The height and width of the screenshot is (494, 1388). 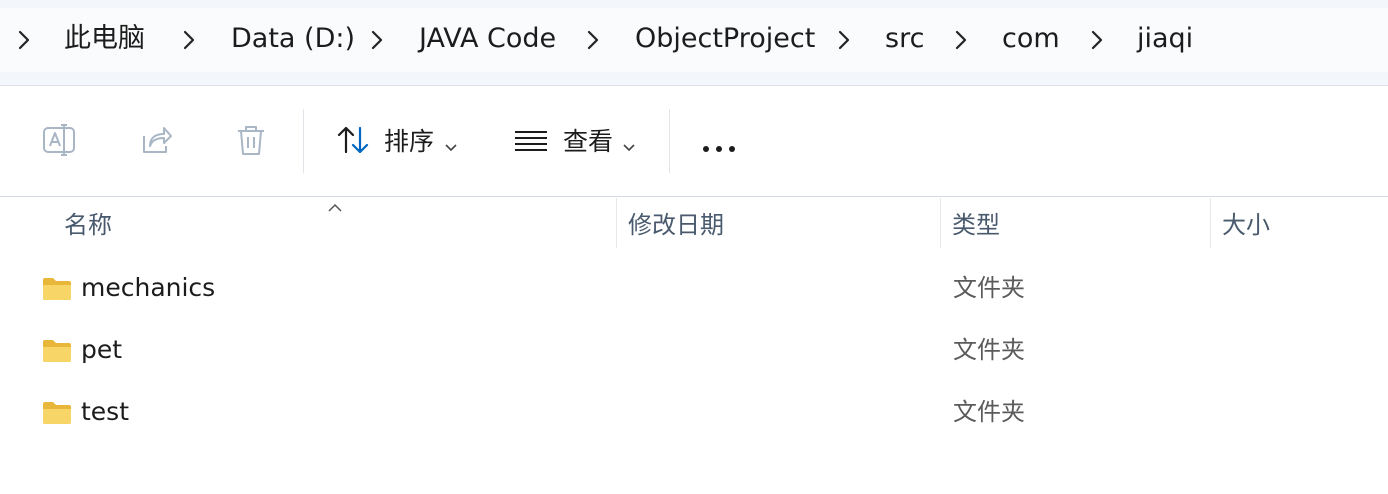 What do you see at coordinates (976, 225) in the screenshot?
I see `column-header-type: 类型` at bounding box center [976, 225].